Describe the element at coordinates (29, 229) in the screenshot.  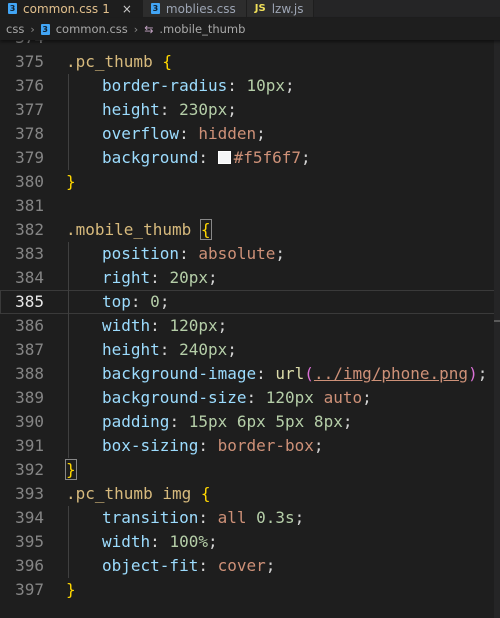
I see `line-number: 382` at that location.